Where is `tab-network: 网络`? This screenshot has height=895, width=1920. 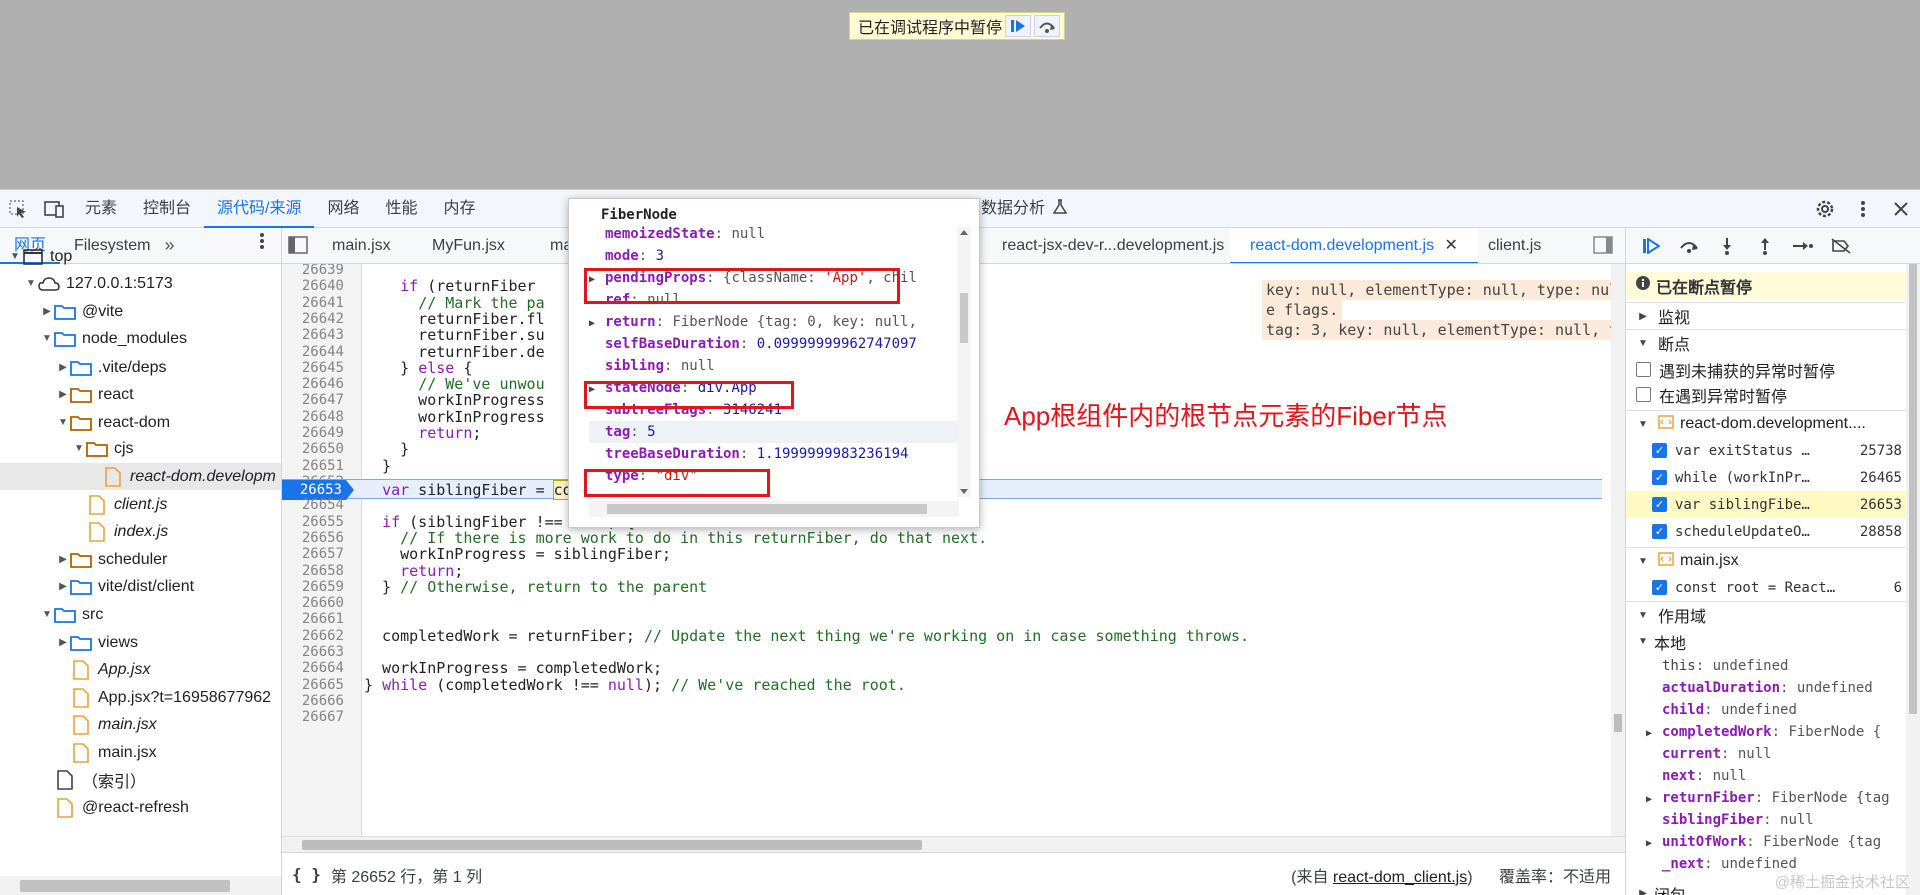
tab-network: 网络 is located at coordinates (343, 209).